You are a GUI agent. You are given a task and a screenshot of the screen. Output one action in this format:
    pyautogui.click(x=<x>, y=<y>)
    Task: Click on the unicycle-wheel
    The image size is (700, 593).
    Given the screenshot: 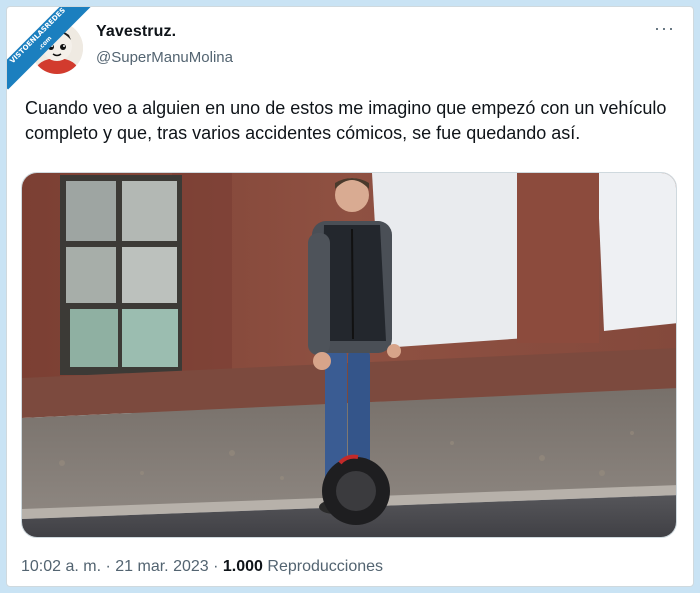 What is the action you would take?
    pyautogui.click(x=356, y=489)
    